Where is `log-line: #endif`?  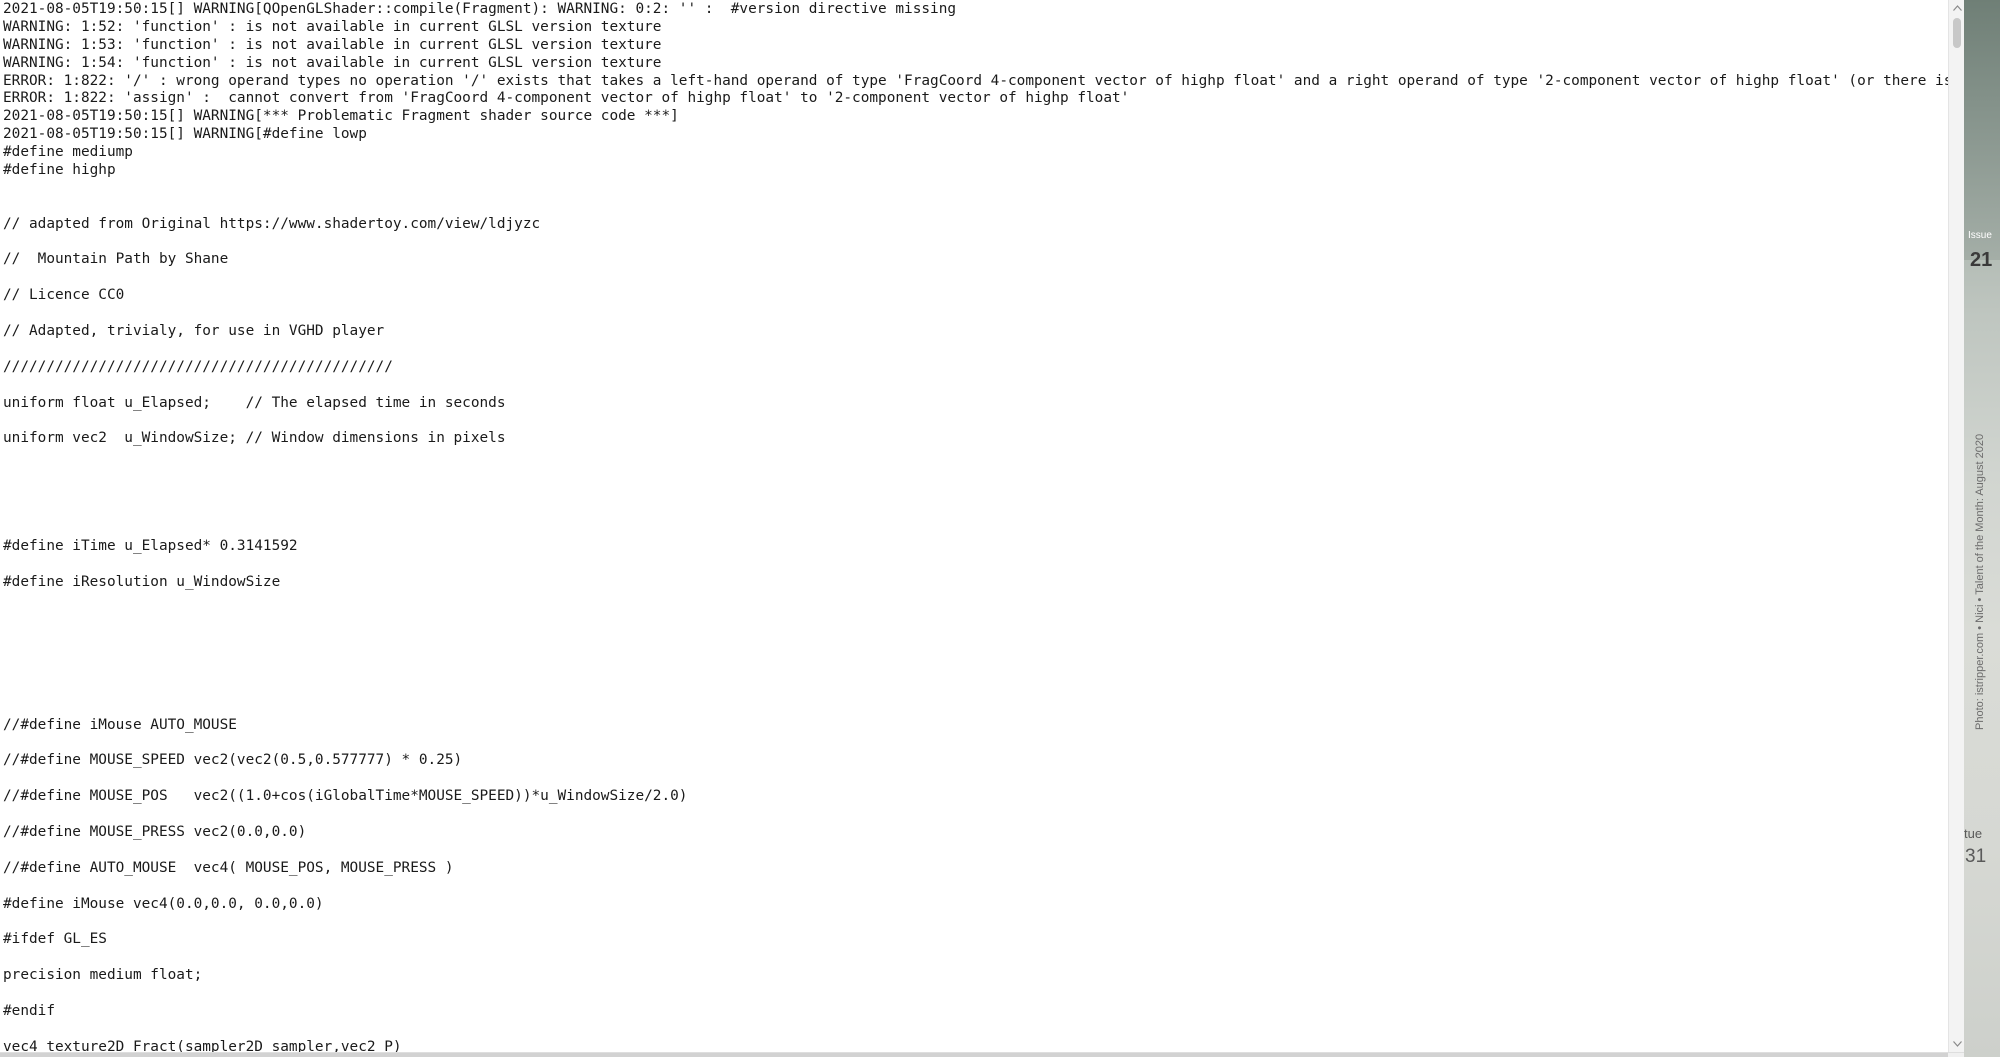 log-line: #endif is located at coordinates (29, 1010).